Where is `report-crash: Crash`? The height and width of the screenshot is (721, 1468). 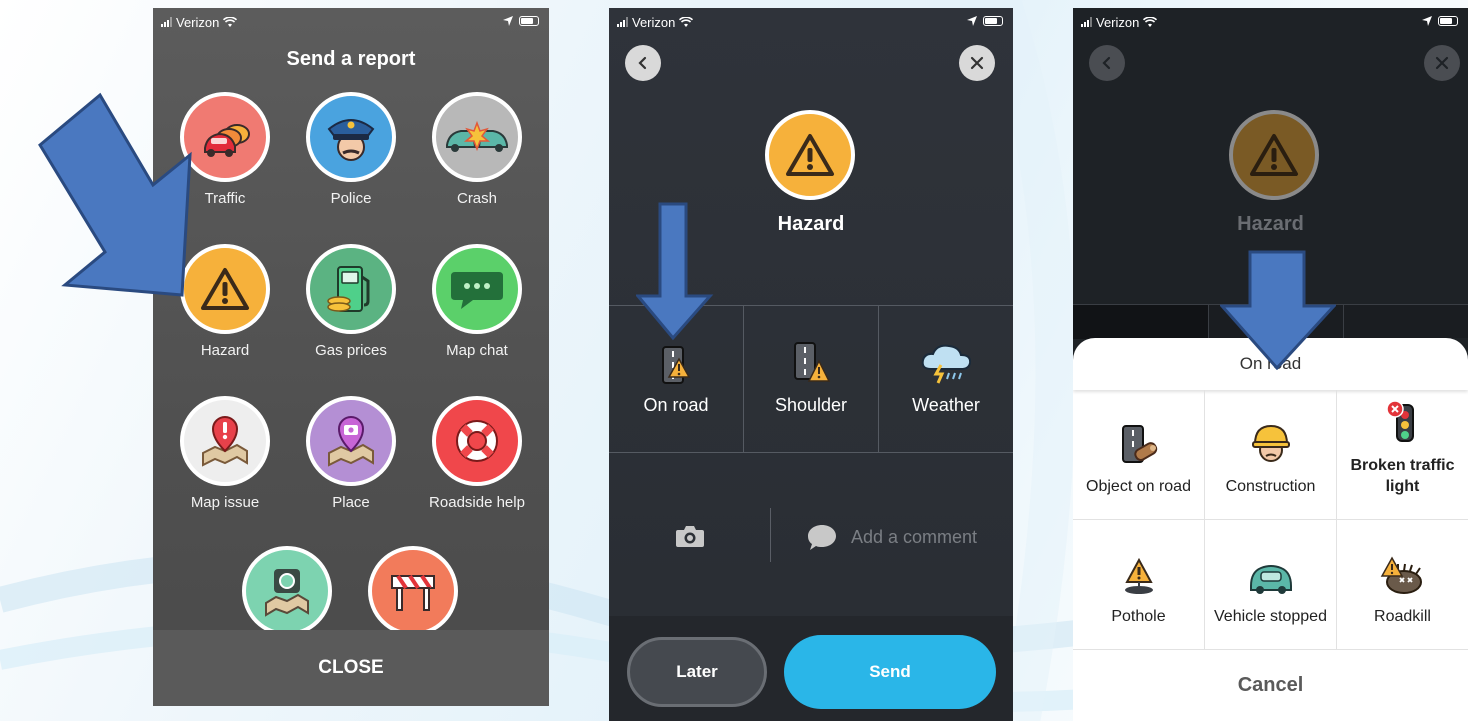
report-crash: Crash is located at coordinates (477, 149).